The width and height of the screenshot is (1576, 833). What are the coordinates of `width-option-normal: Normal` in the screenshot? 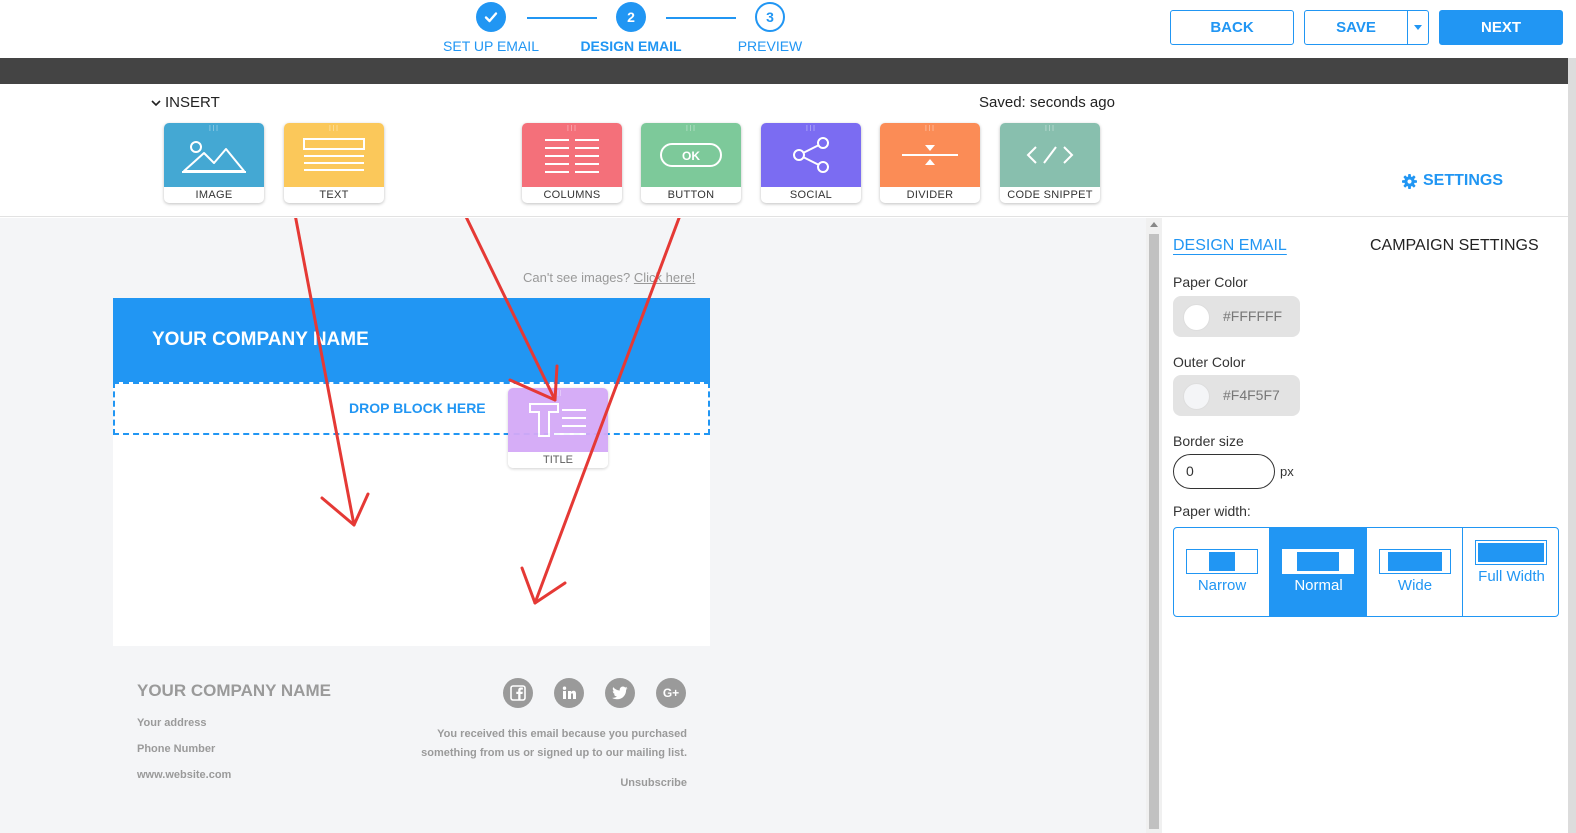 It's located at (1318, 572).